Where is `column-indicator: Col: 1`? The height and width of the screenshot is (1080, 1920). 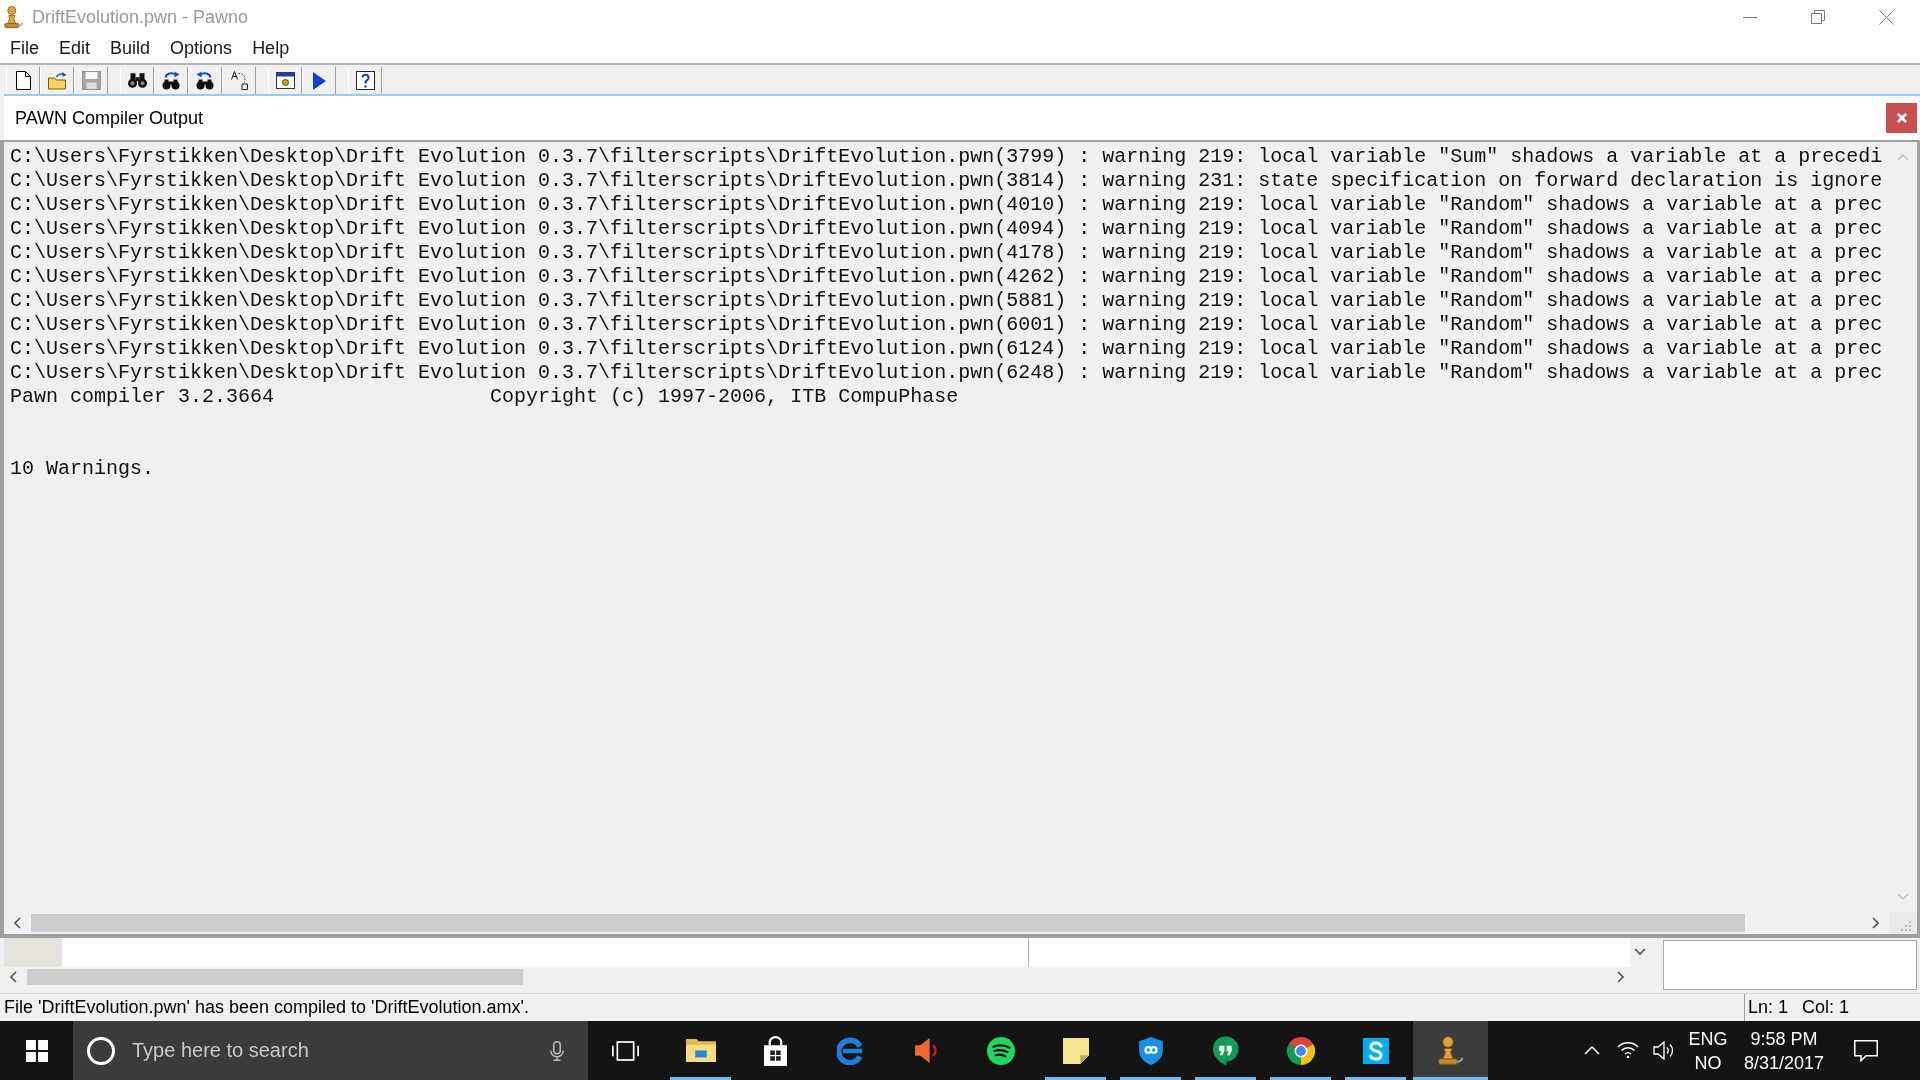
column-indicator: Col: 1 is located at coordinates (1826, 1007).